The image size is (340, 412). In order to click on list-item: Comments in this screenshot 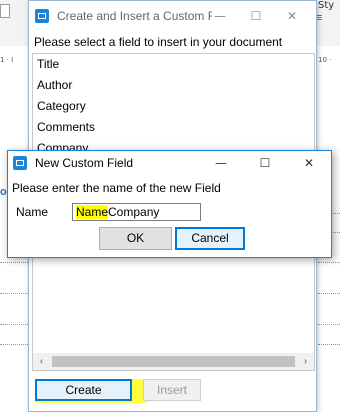, I will do `click(173, 127)`.